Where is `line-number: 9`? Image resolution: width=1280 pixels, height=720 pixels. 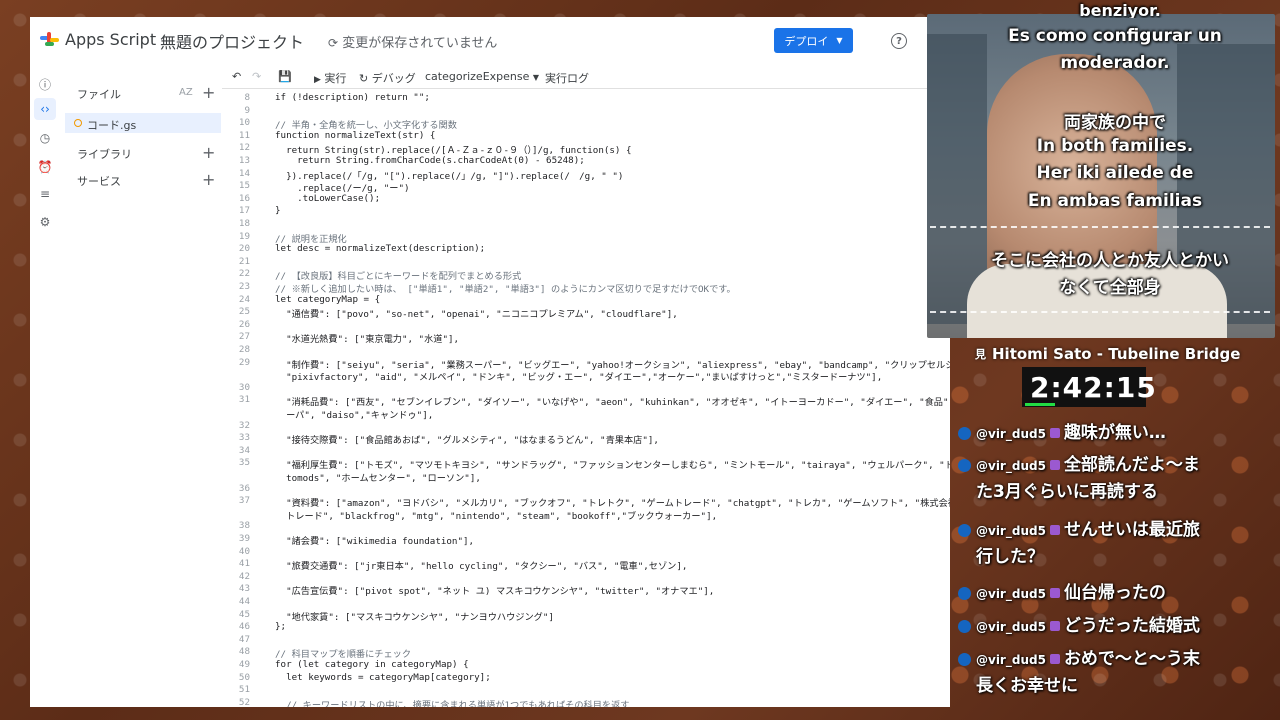
line-number: 9 is located at coordinates (247, 110).